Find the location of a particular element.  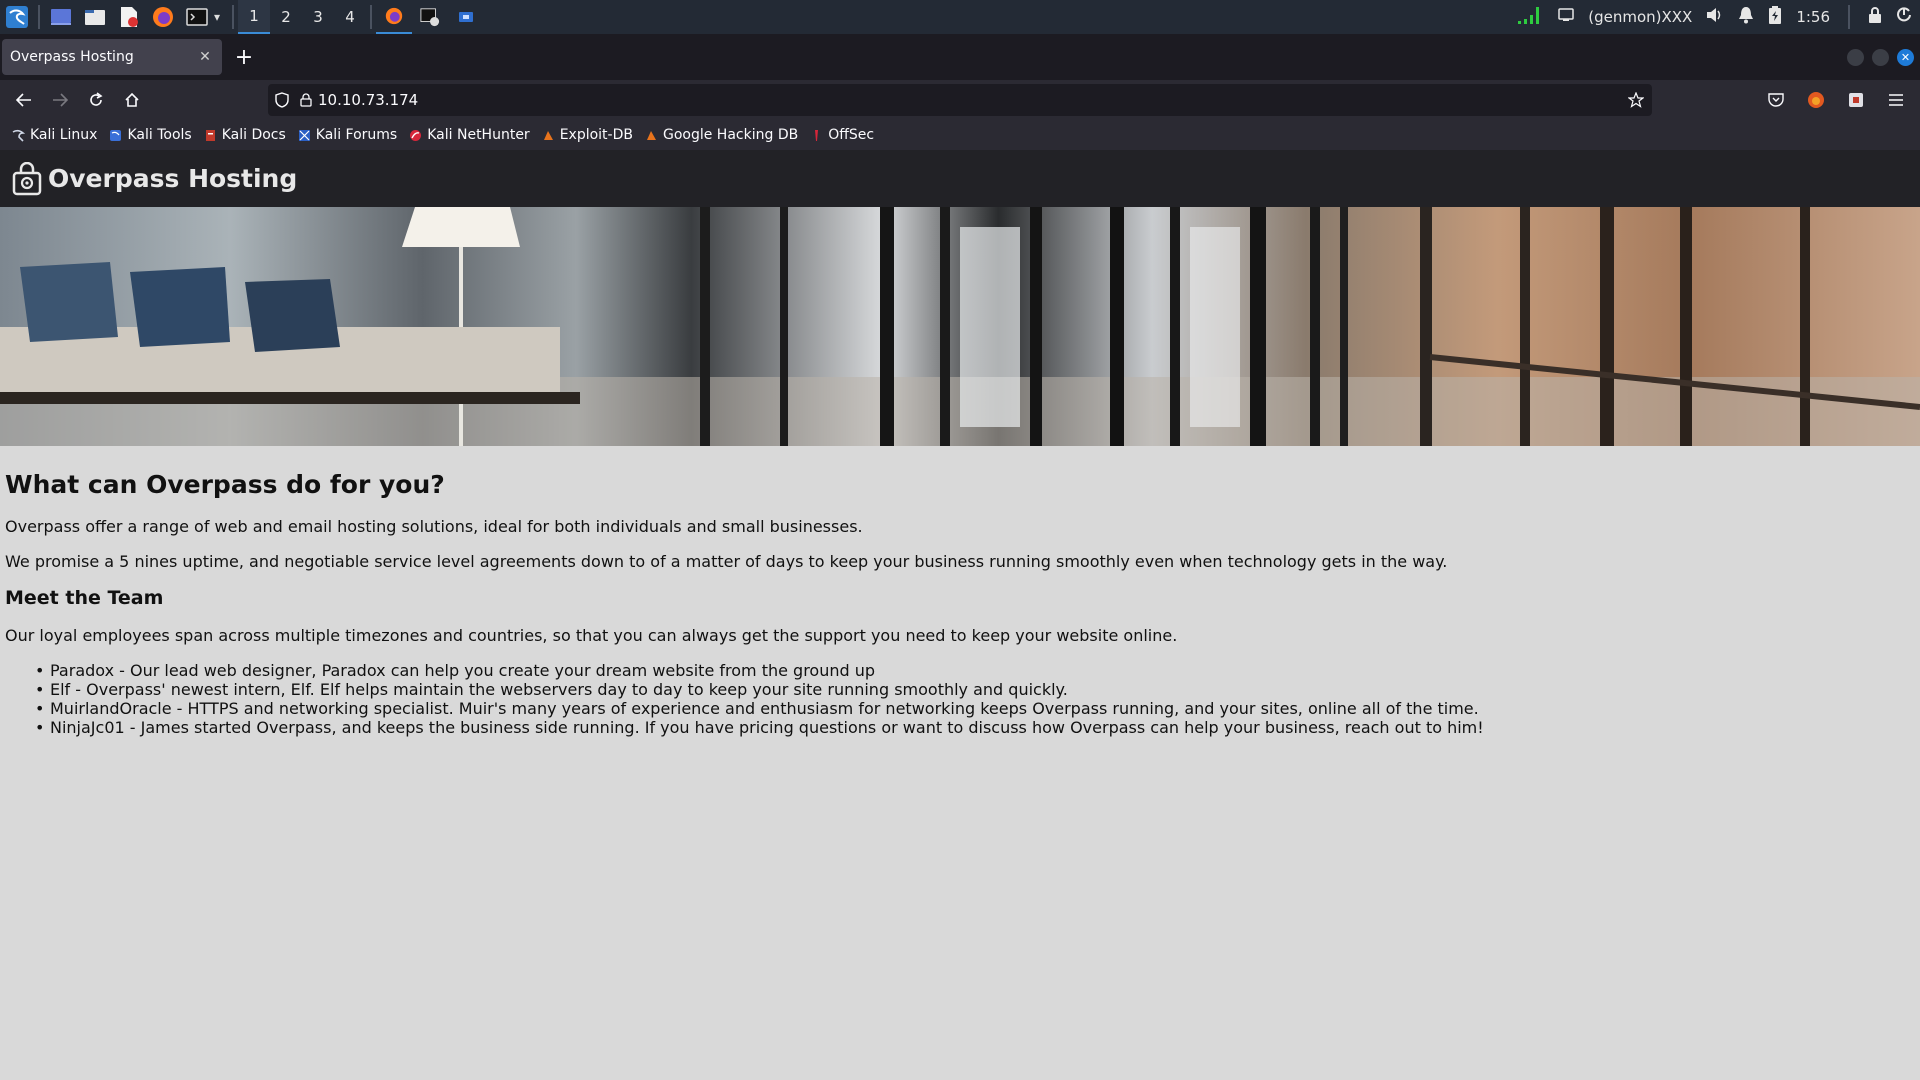

window-icon is located at coordinates (466, 17).